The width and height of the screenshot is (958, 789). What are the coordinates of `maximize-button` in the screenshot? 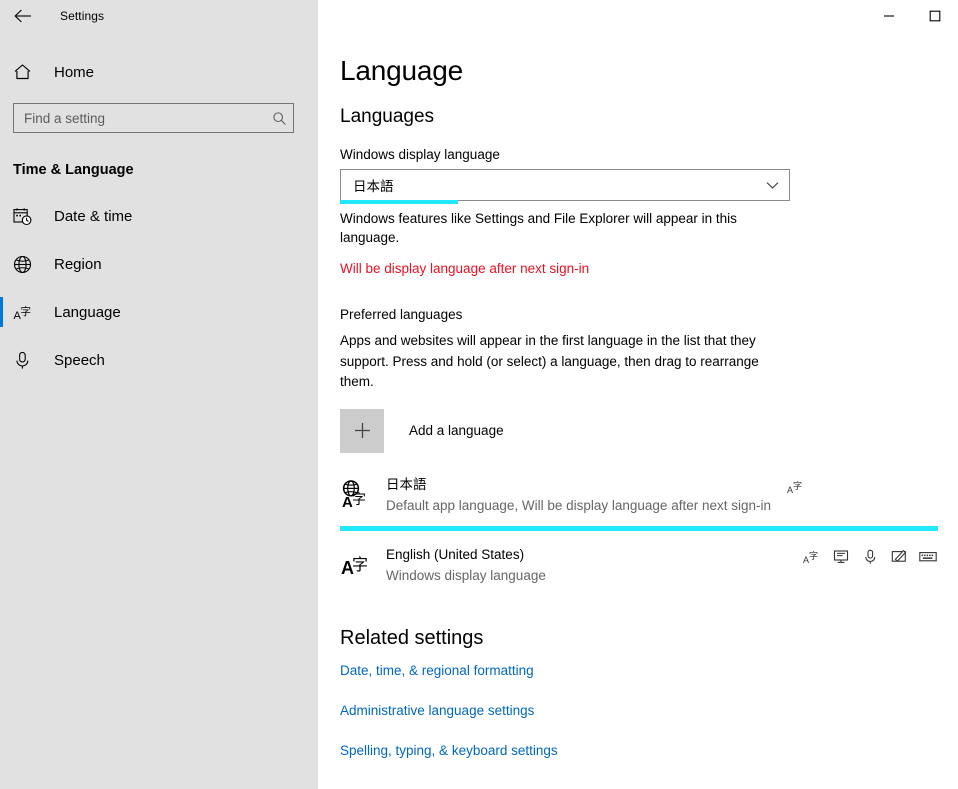 It's located at (935, 16).